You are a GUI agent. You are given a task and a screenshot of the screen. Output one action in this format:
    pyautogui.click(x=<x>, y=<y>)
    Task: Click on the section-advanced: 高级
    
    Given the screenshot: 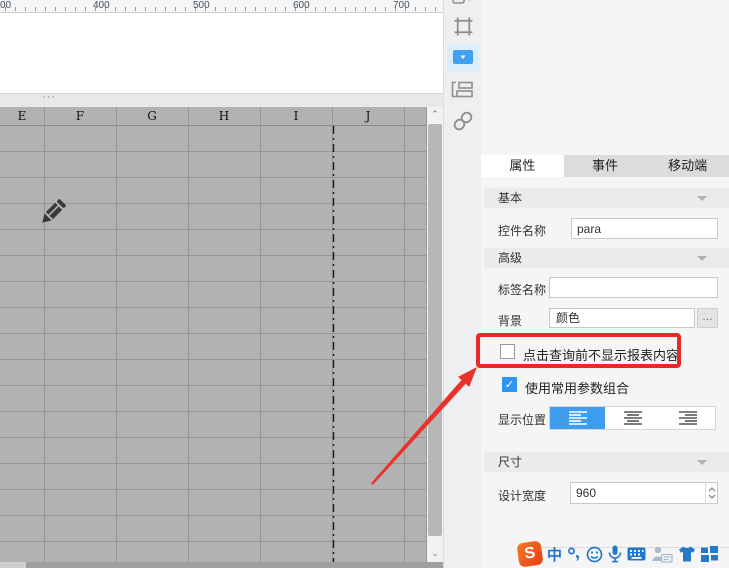 What is the action you would take?
    pyautogui.click(x=606, y=258)
    